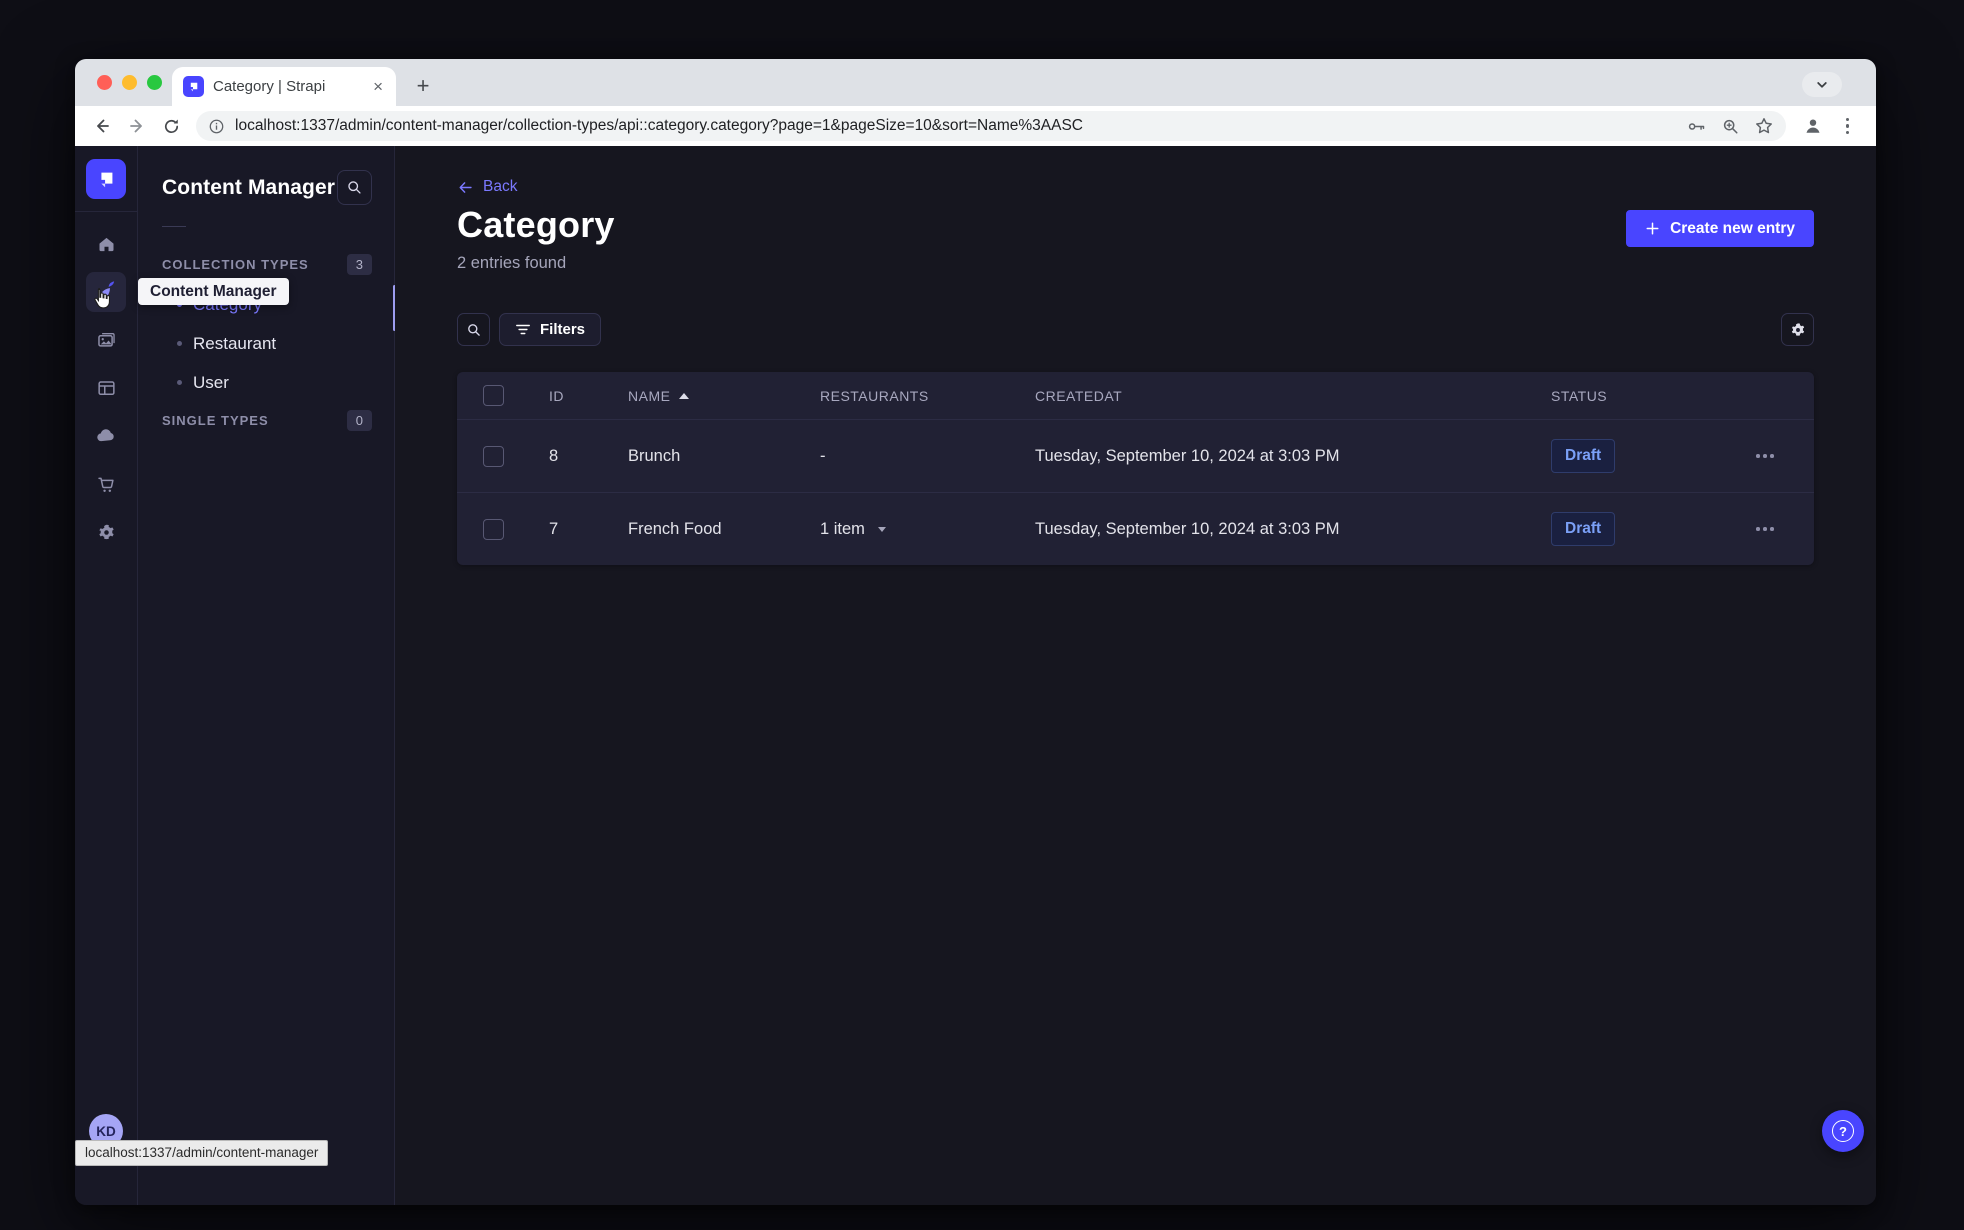  I want to click on cell-id: 7, so click(554, 528).